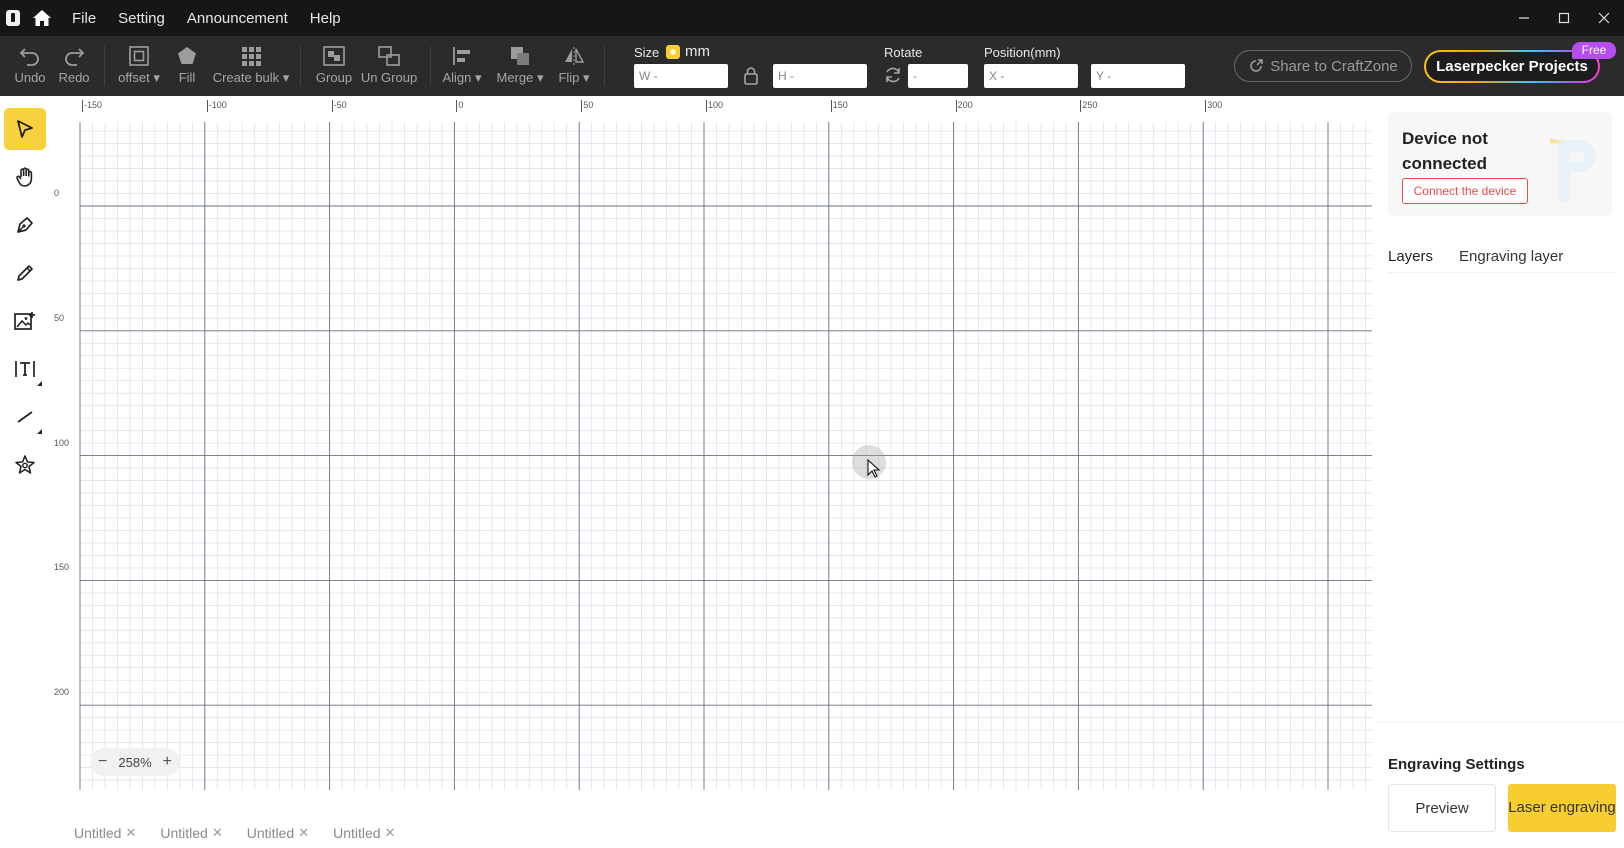 This screenshot has width=1624, height=848. Describe the element at coordinates (515, 77) in the screenshot. I see `merge-label: Merge` at that location.